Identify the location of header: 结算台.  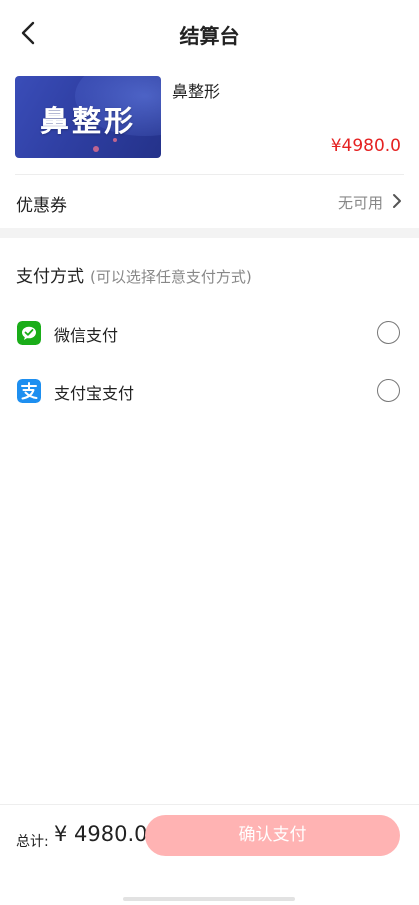
(209, 33).